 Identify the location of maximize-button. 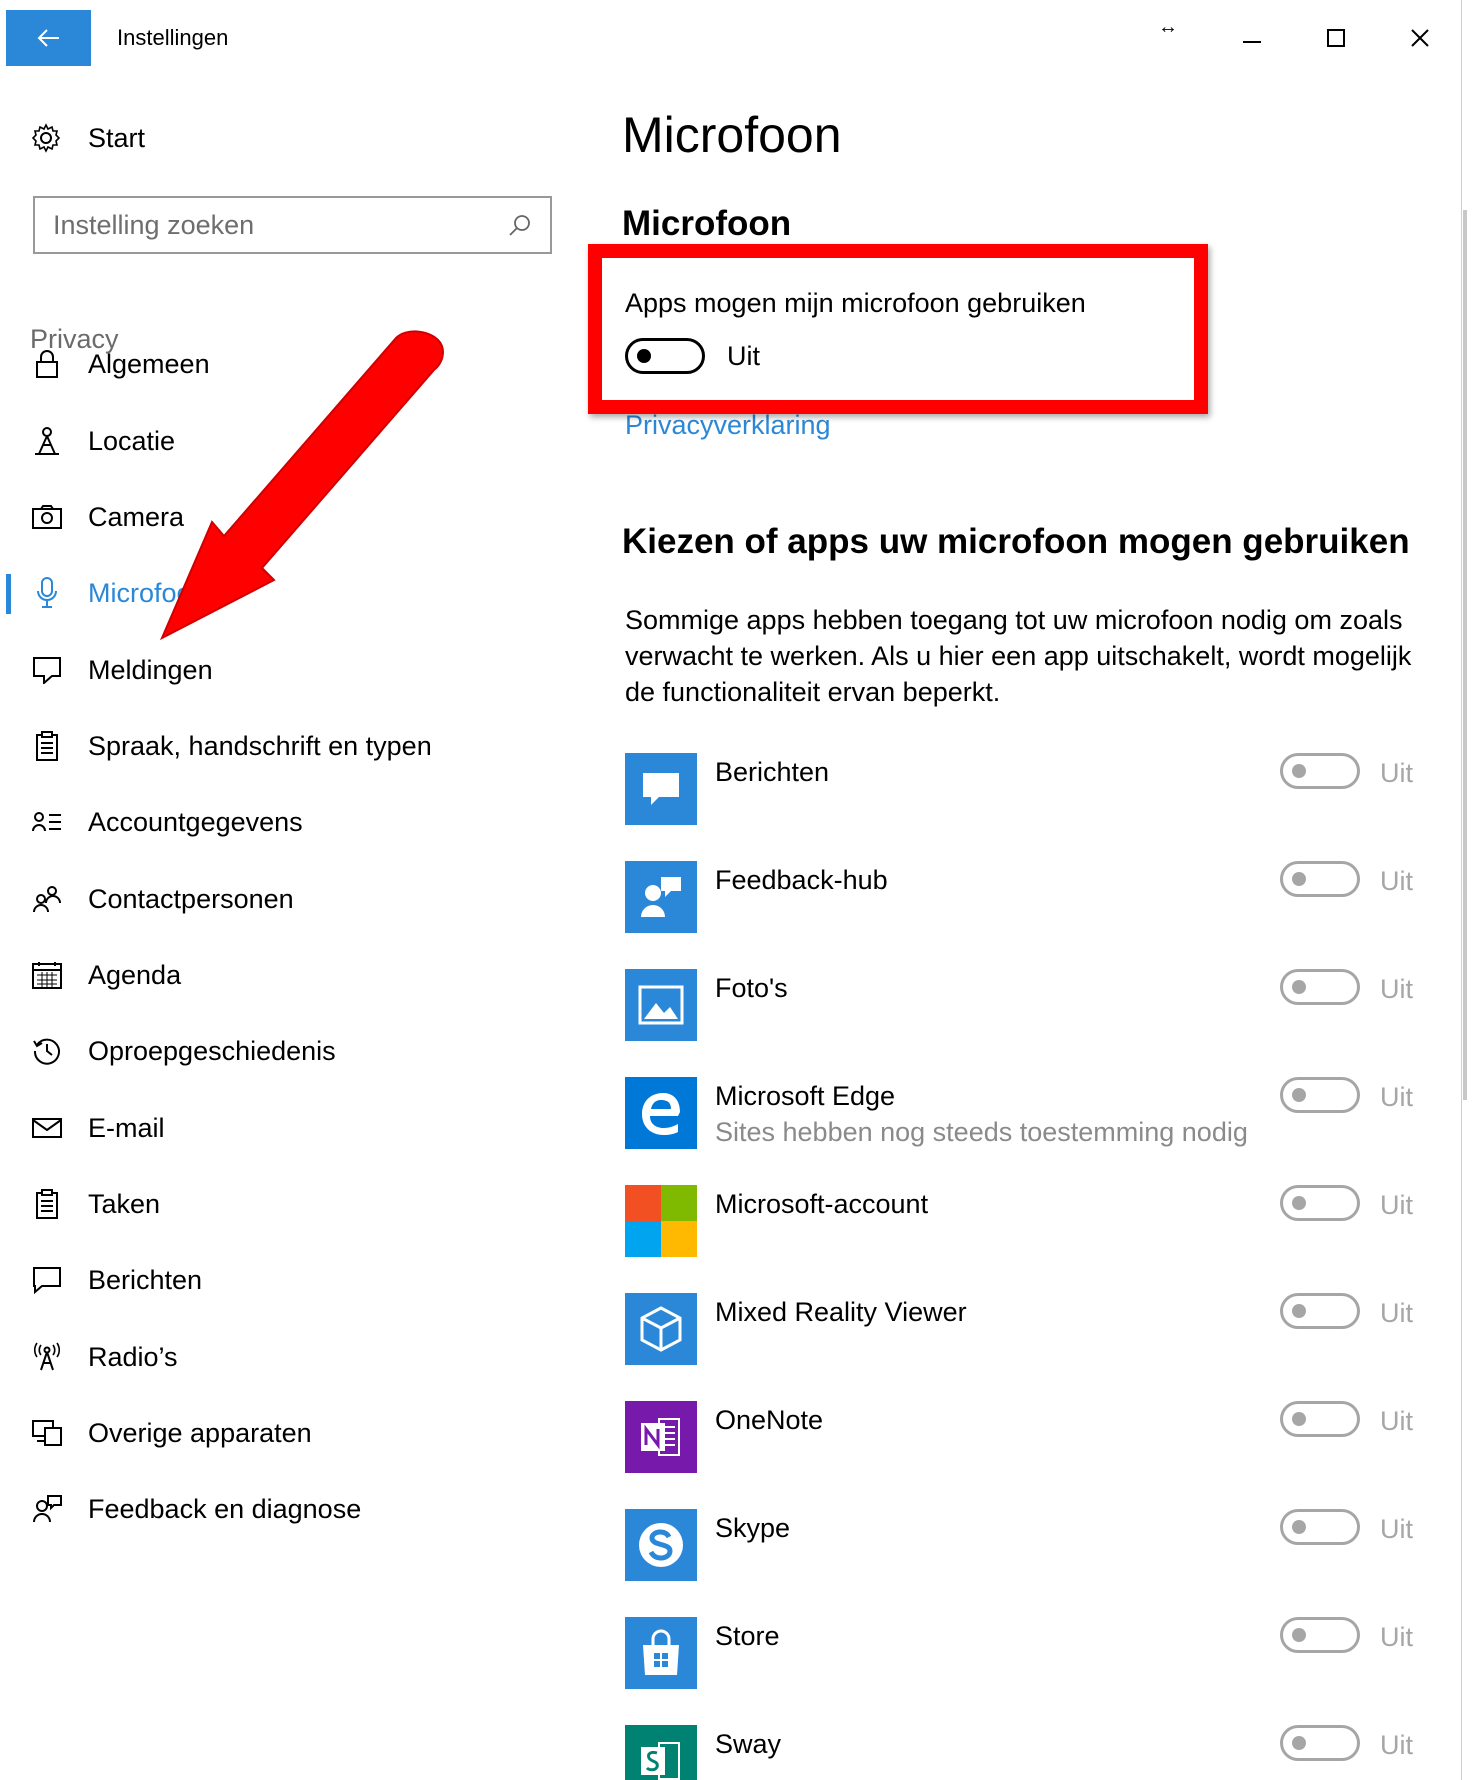
(1336, 38).